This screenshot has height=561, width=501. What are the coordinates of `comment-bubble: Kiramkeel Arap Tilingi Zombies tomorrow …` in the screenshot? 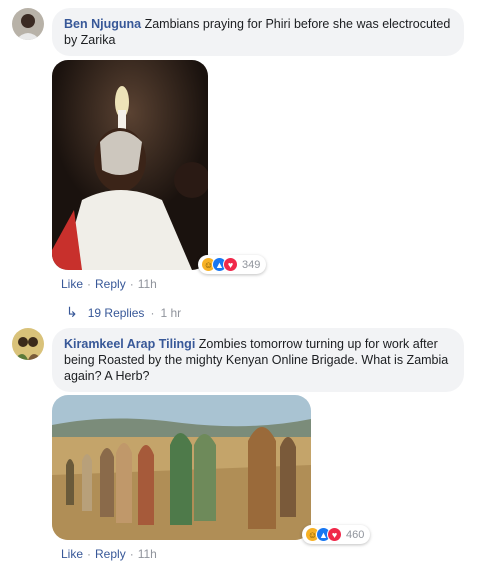 It's located at (258, 360).